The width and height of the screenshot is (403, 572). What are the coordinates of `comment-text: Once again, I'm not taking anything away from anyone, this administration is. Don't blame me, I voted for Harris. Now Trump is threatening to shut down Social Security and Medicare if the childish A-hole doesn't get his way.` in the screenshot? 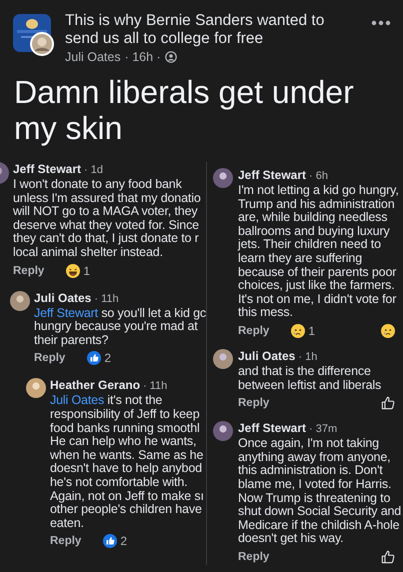 It's located at (320, 491).